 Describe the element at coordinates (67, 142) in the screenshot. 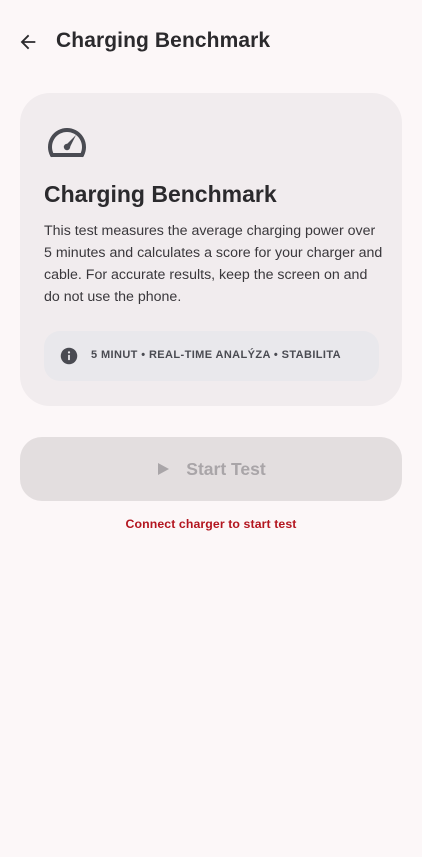

I see `speedometer-icon` at that location.